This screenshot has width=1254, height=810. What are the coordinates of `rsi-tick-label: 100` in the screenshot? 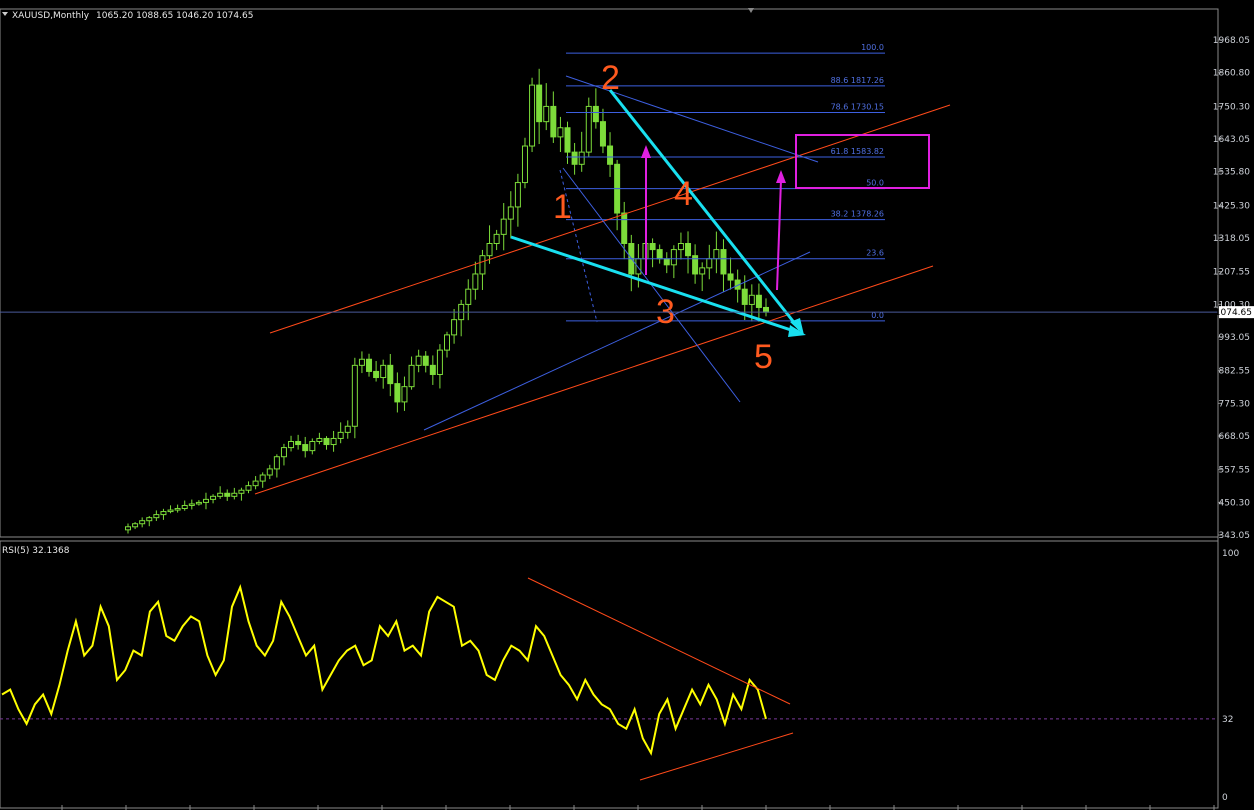 It's located at (1230, 554).